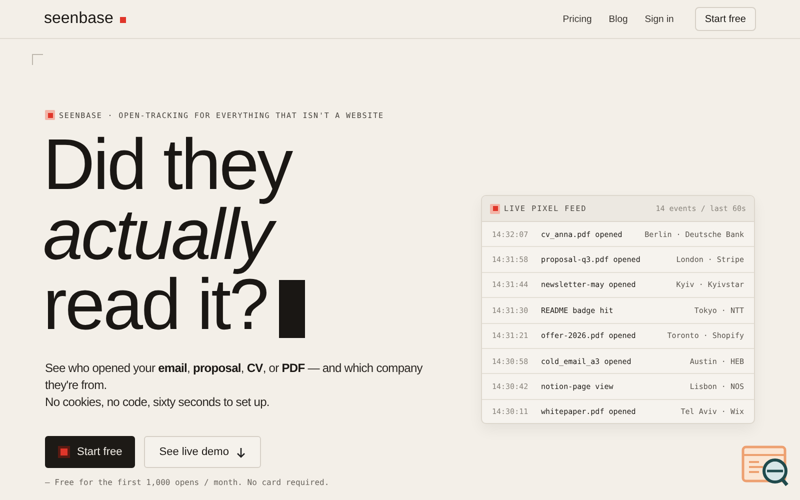 This screenshot has height=500, width=800. I want to click on logo: seenbase, so click(79, 19).